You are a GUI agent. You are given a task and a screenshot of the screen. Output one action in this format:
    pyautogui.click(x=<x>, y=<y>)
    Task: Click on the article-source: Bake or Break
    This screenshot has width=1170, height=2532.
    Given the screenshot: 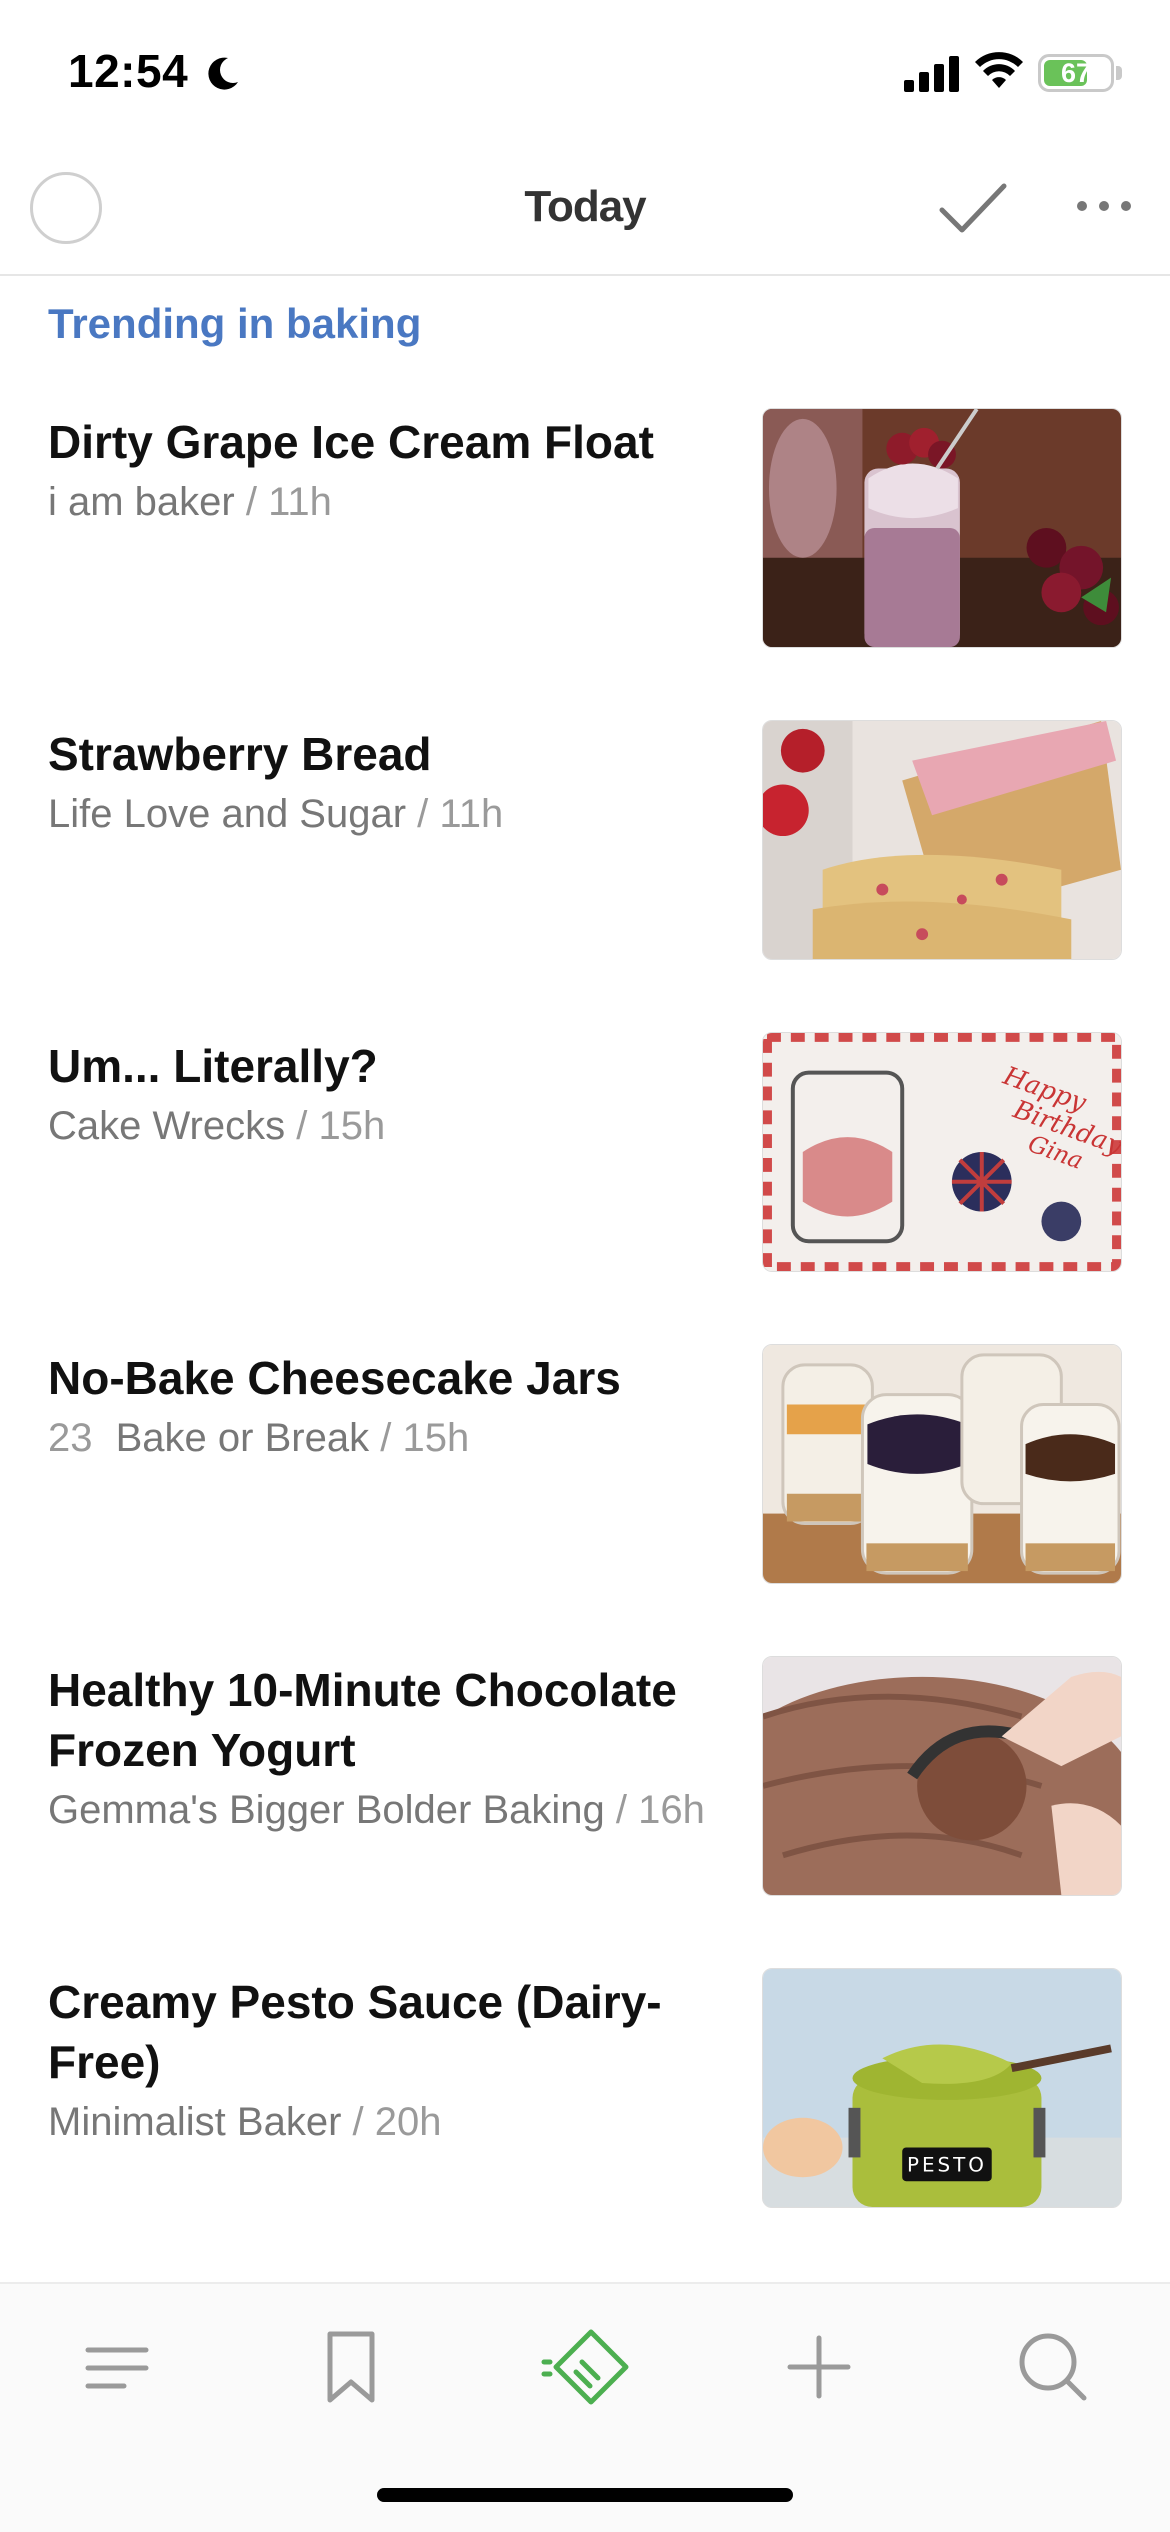 What is the action you would take?
    pyautogui.click(x=242, y=1438)
    